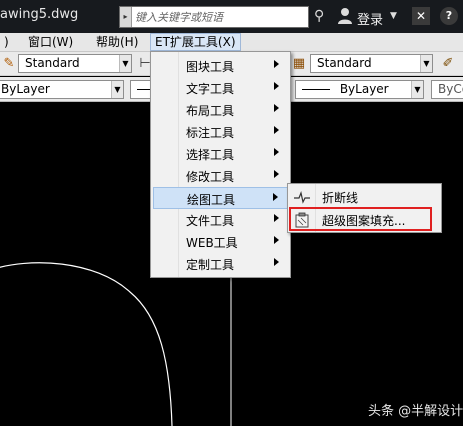 The height and width of the screenshot is (426, 463). I want to click on exchange-icon: ✕, so click(421, 16).